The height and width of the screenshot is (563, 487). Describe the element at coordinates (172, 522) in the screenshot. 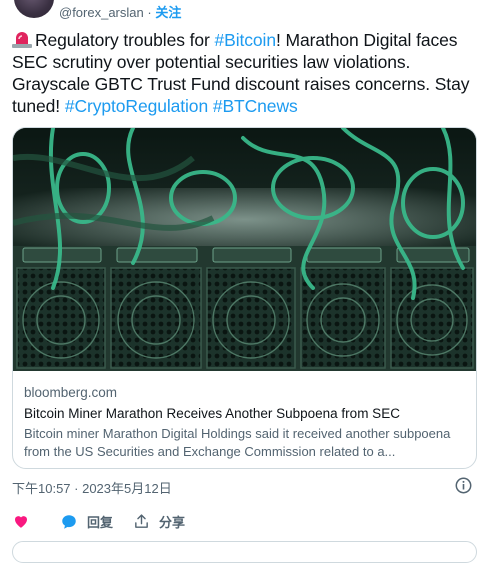

I see `share-label: 分享` at that location.